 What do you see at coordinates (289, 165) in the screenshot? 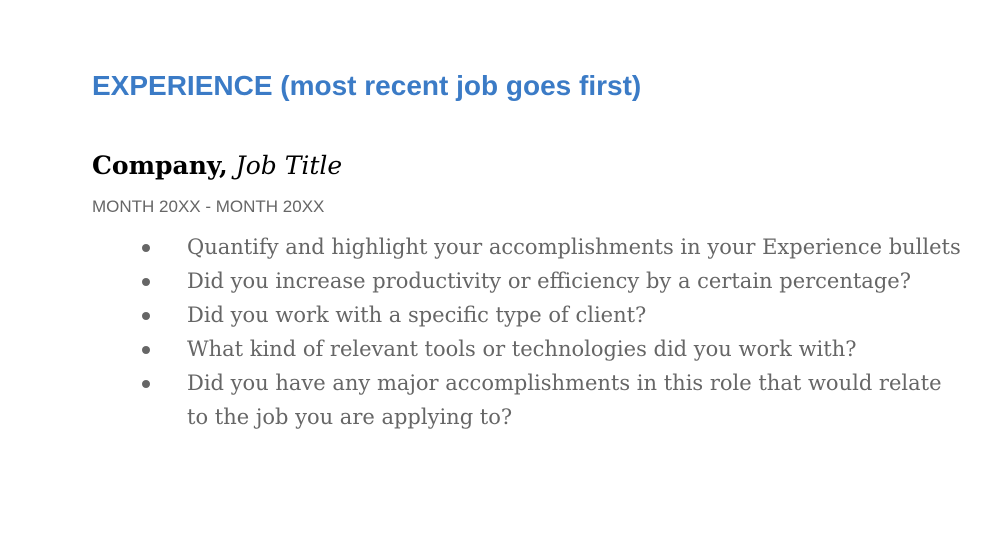
I see `job-title: Job Title` at bounding box center [289, 165].